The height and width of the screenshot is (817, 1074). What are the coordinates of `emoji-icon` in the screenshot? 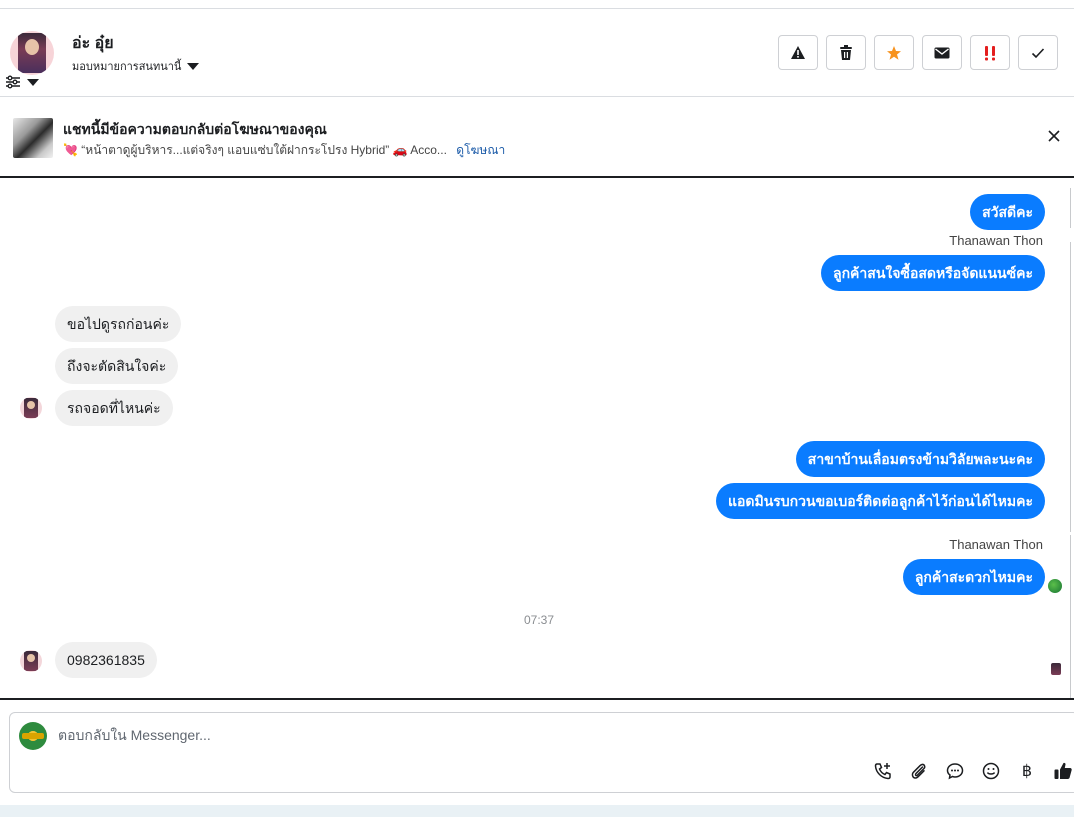 It's located at (991, 771).